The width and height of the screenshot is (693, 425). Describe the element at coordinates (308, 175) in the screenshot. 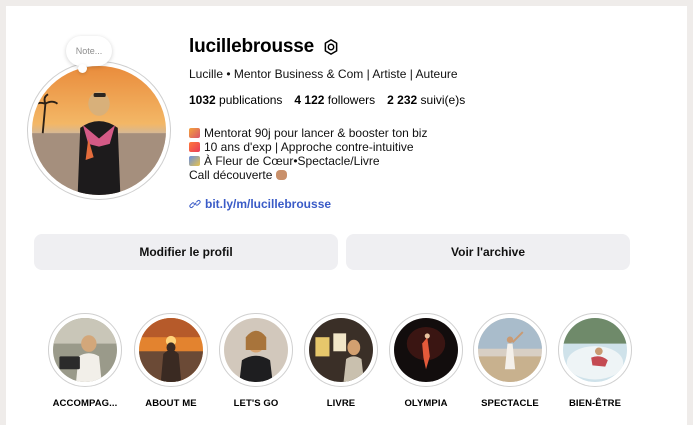

I see `bio-line: Call découverte` at that location.